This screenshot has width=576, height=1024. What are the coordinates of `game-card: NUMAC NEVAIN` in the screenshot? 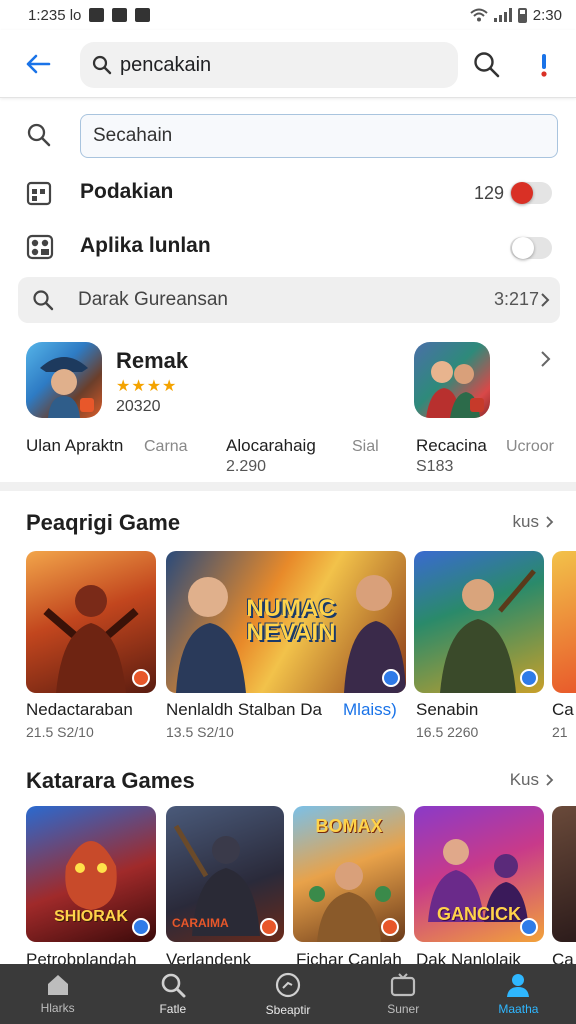 It's located at (286, 622).